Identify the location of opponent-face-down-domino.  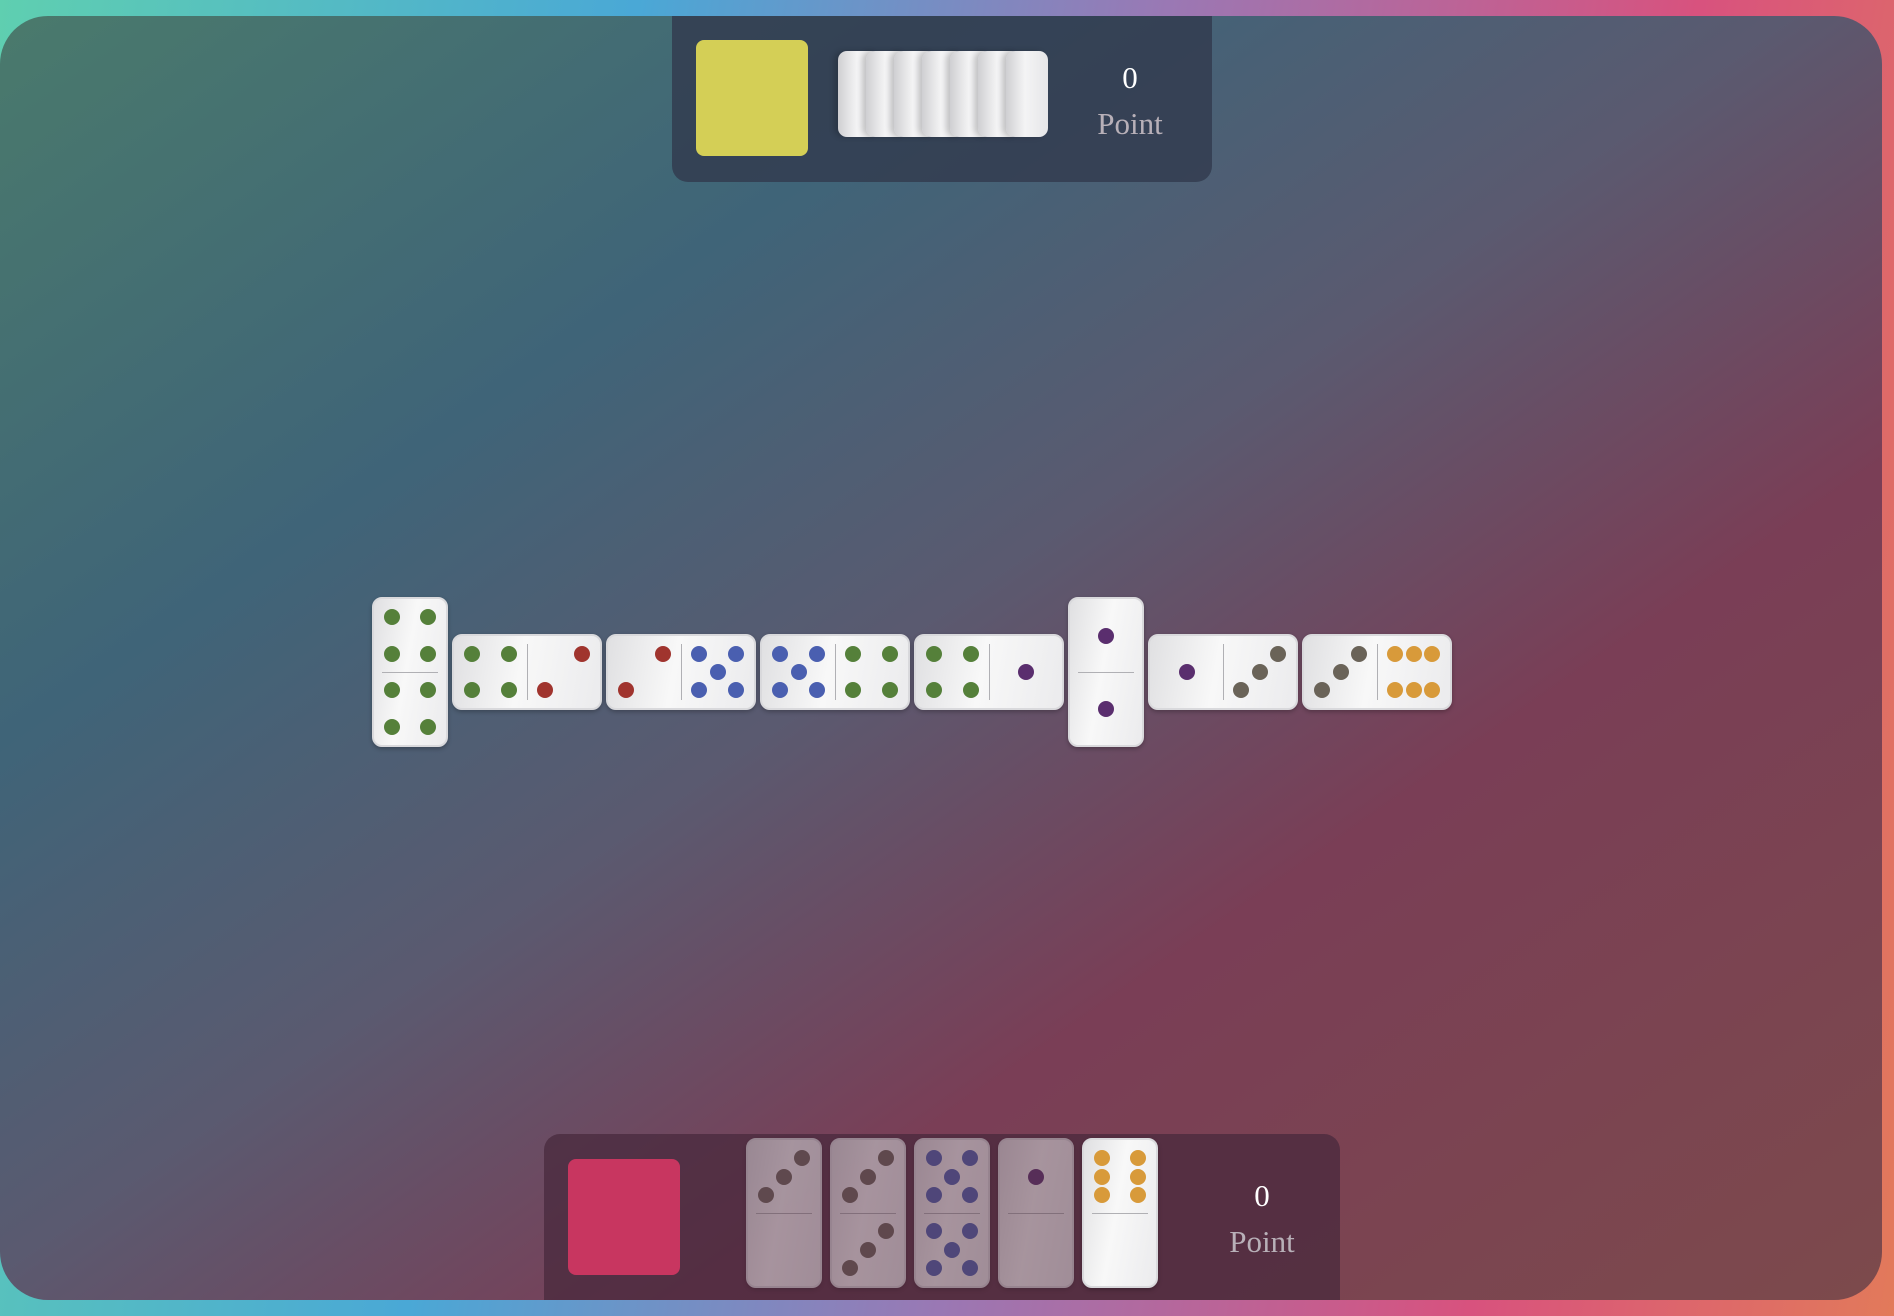
(1027, 94).